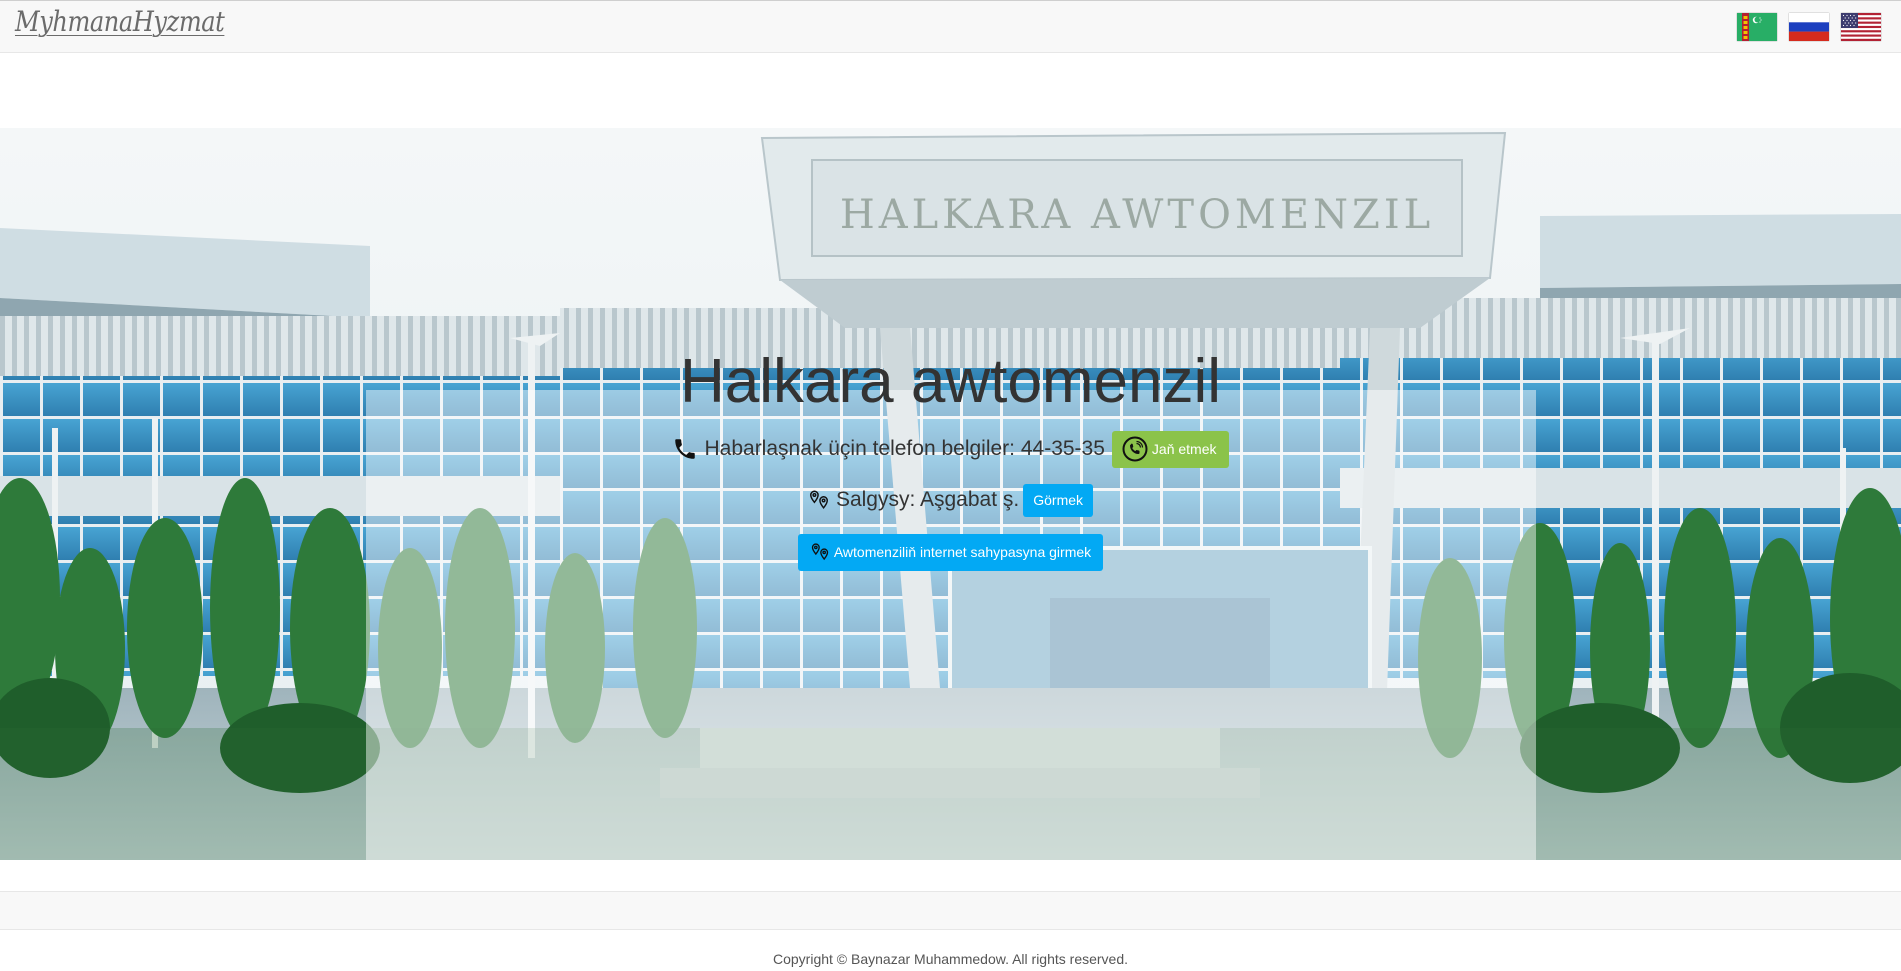 Image resolution: width=1901 pixels, height=971 pixels. Describe the element at coordinates (1058, 500) in the screenshot. I see `view-location-button: Görmek` at that location.